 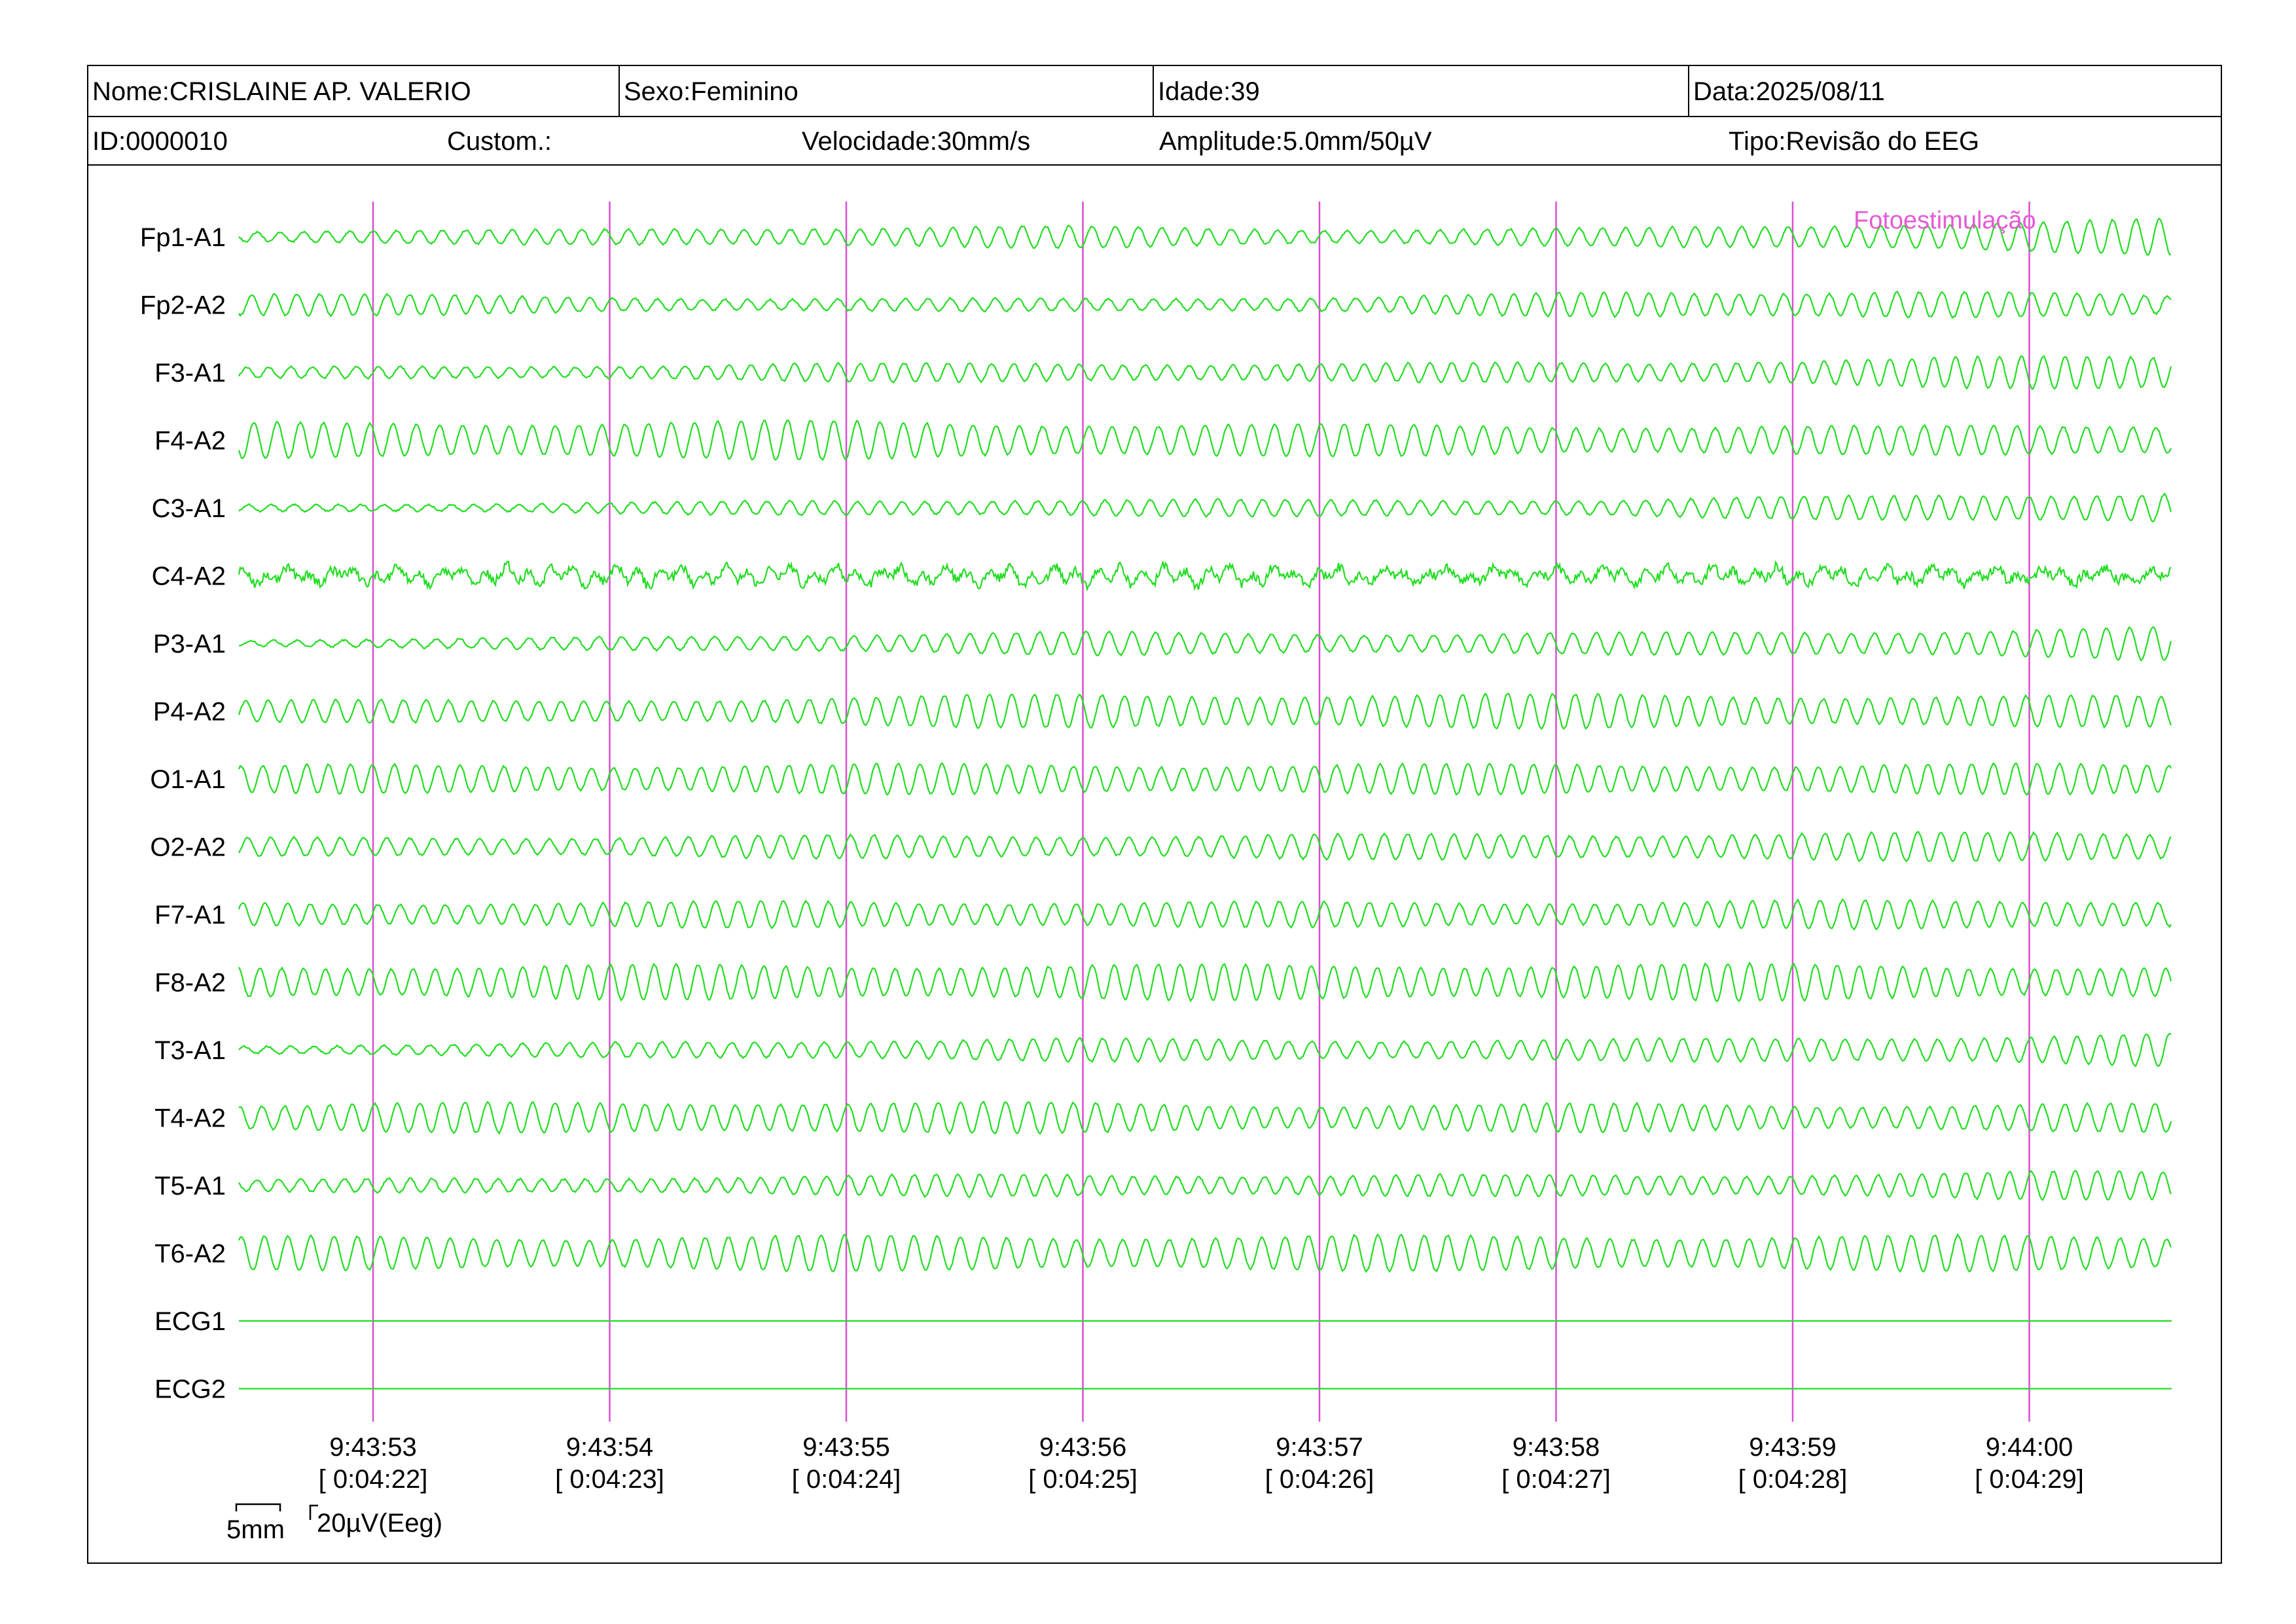 I want to click on trace-p3-a1, so click(x=1205, y=644).